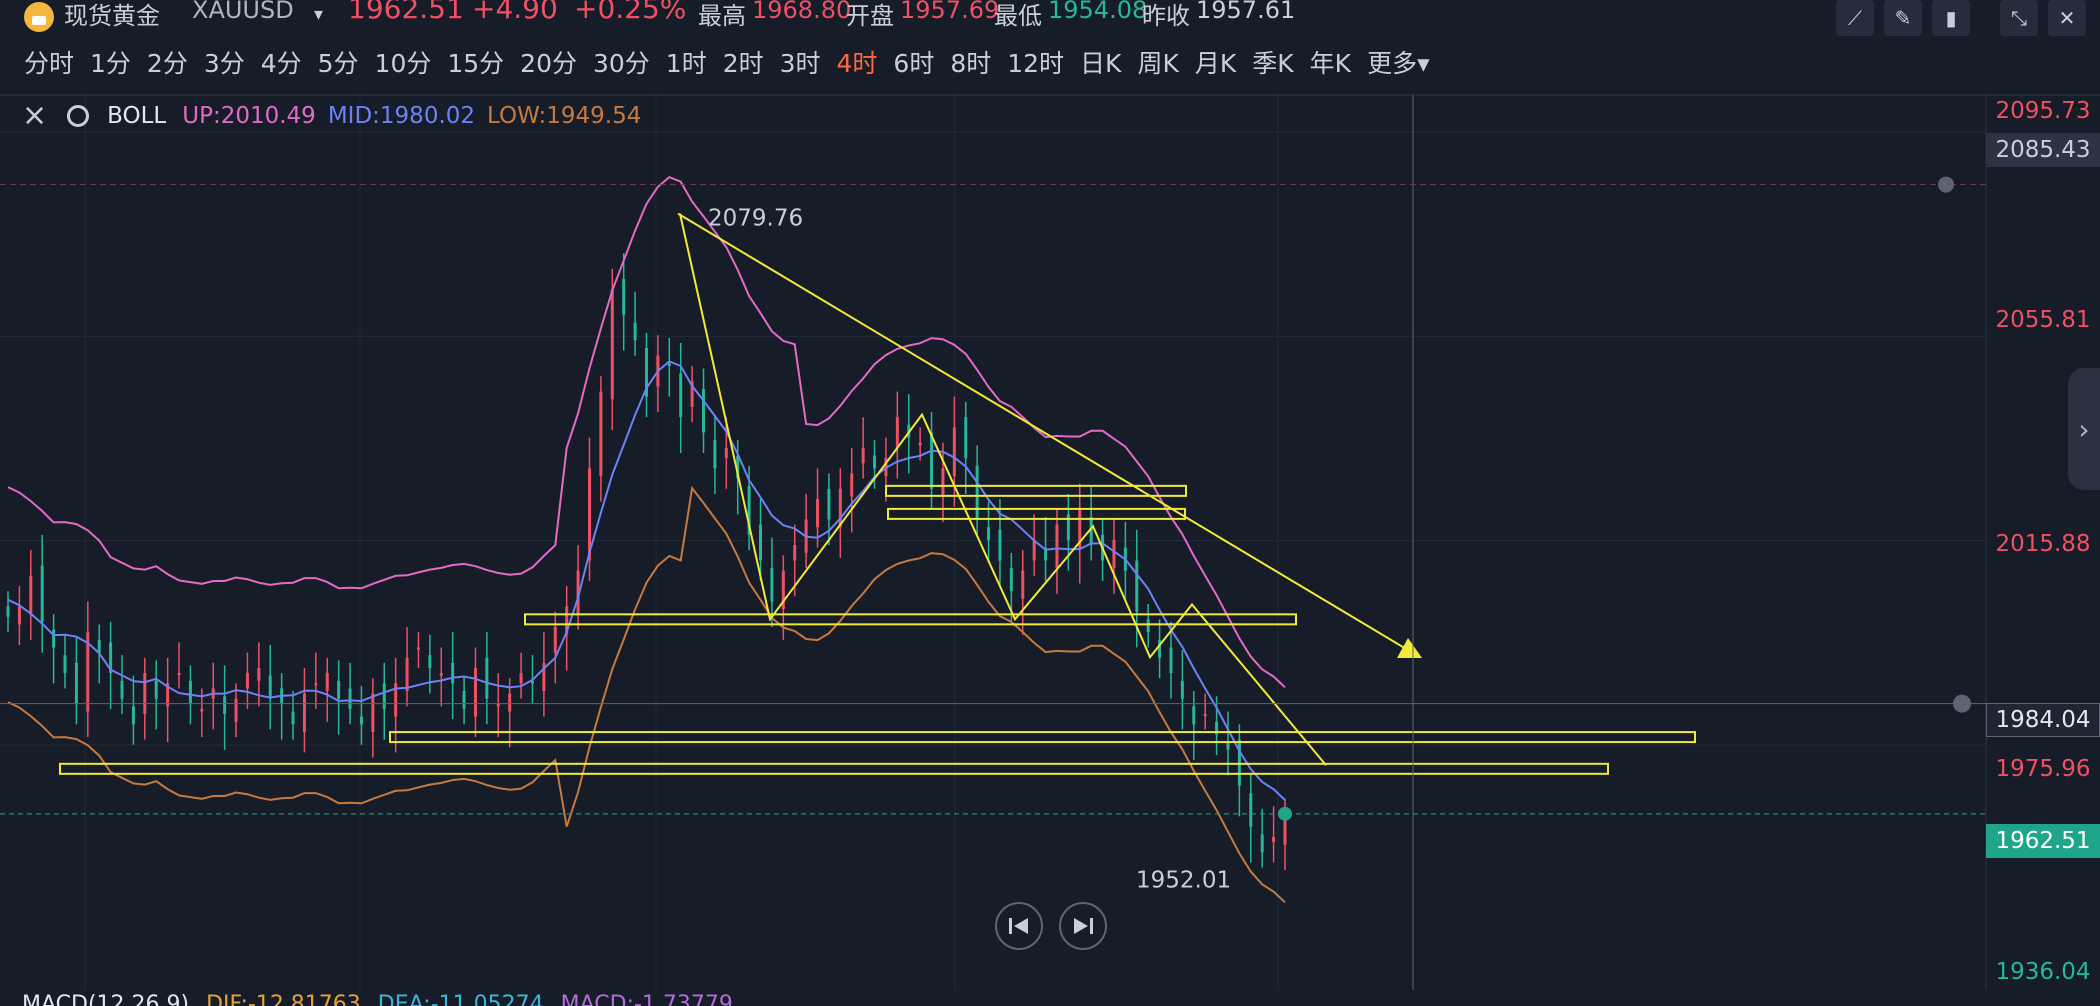  What do you see at coordinates (646, 999) in the screenshot?
I see `macd-value: MACD:-1.73779` at bounding box center [646, 999].